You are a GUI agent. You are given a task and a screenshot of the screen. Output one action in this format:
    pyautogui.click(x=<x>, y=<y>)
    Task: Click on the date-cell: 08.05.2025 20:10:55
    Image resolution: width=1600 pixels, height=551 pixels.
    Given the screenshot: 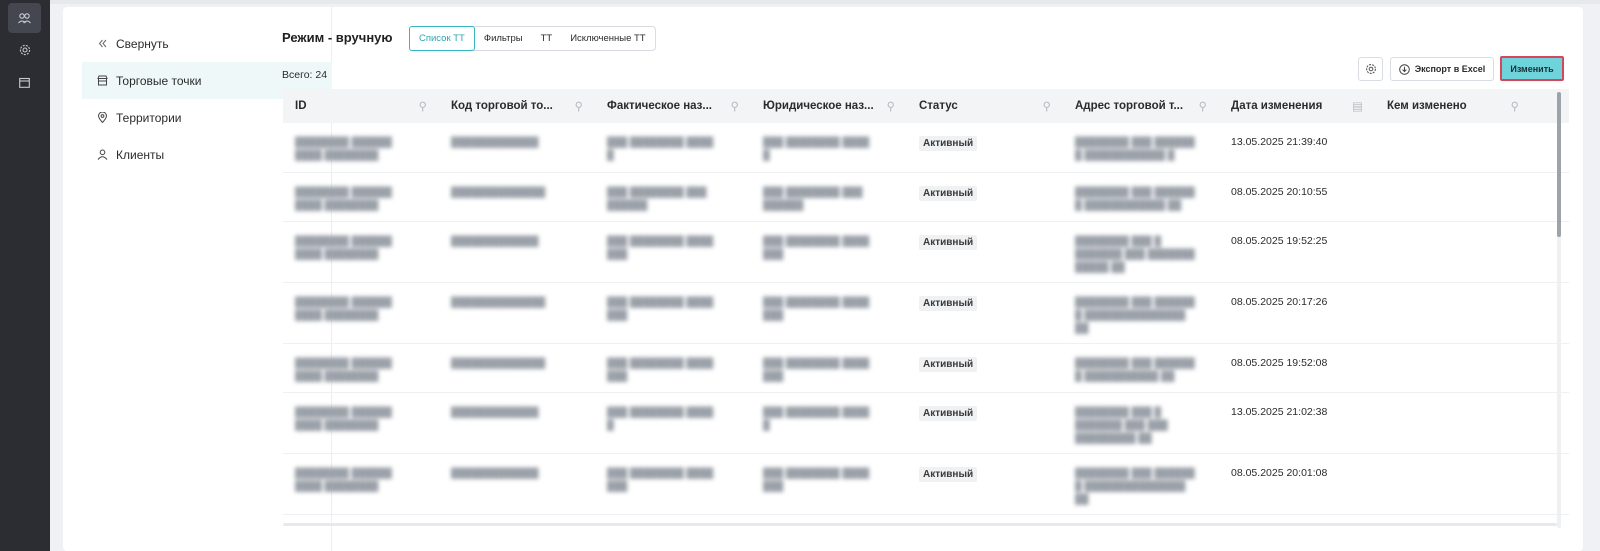 What is the action you would take?
    pyautogui.click(x=1279, y=192)
    